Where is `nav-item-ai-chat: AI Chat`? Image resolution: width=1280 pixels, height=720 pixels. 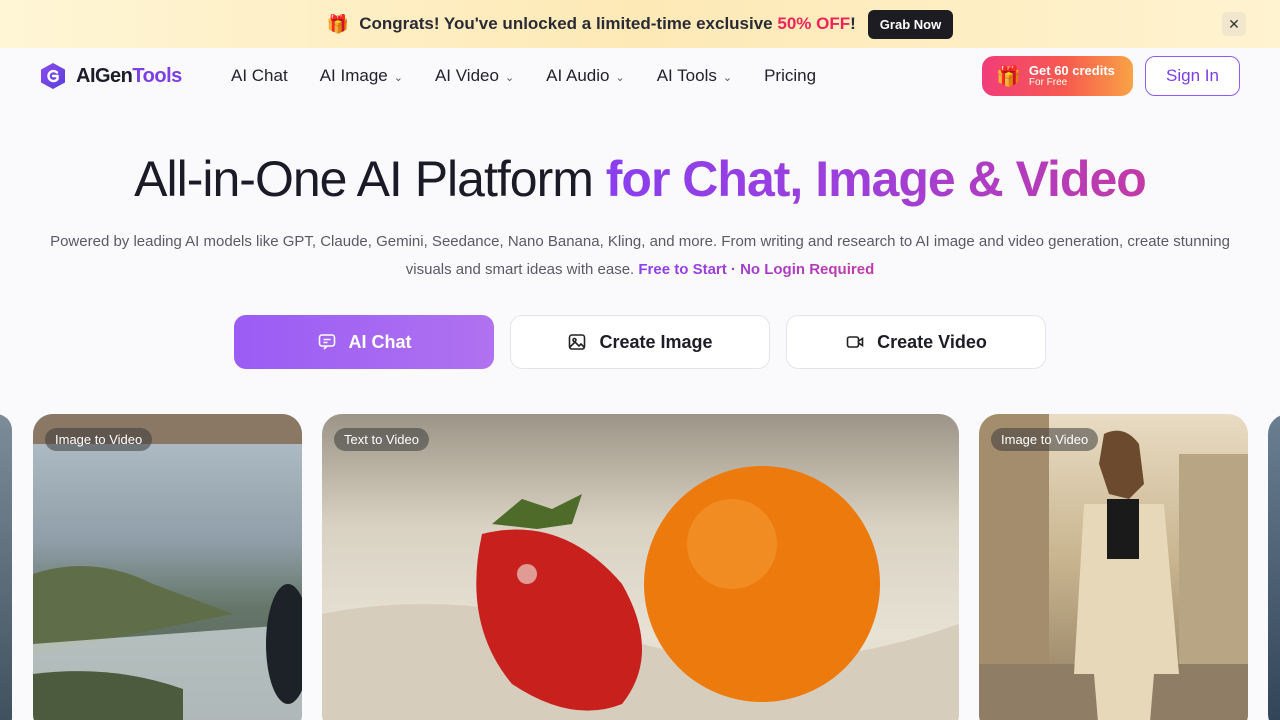
nav-item-ai-chat: AI Chat is located at coordinates (259, 76).